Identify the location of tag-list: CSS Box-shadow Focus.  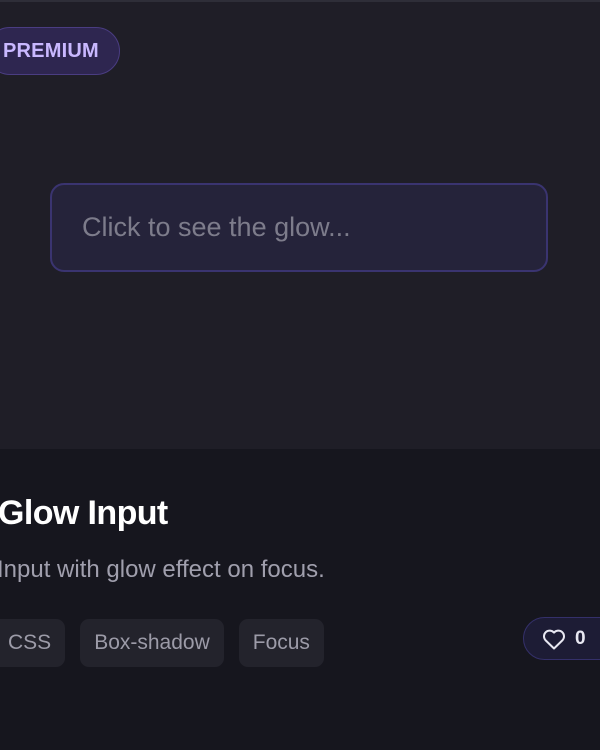
(162, 643).